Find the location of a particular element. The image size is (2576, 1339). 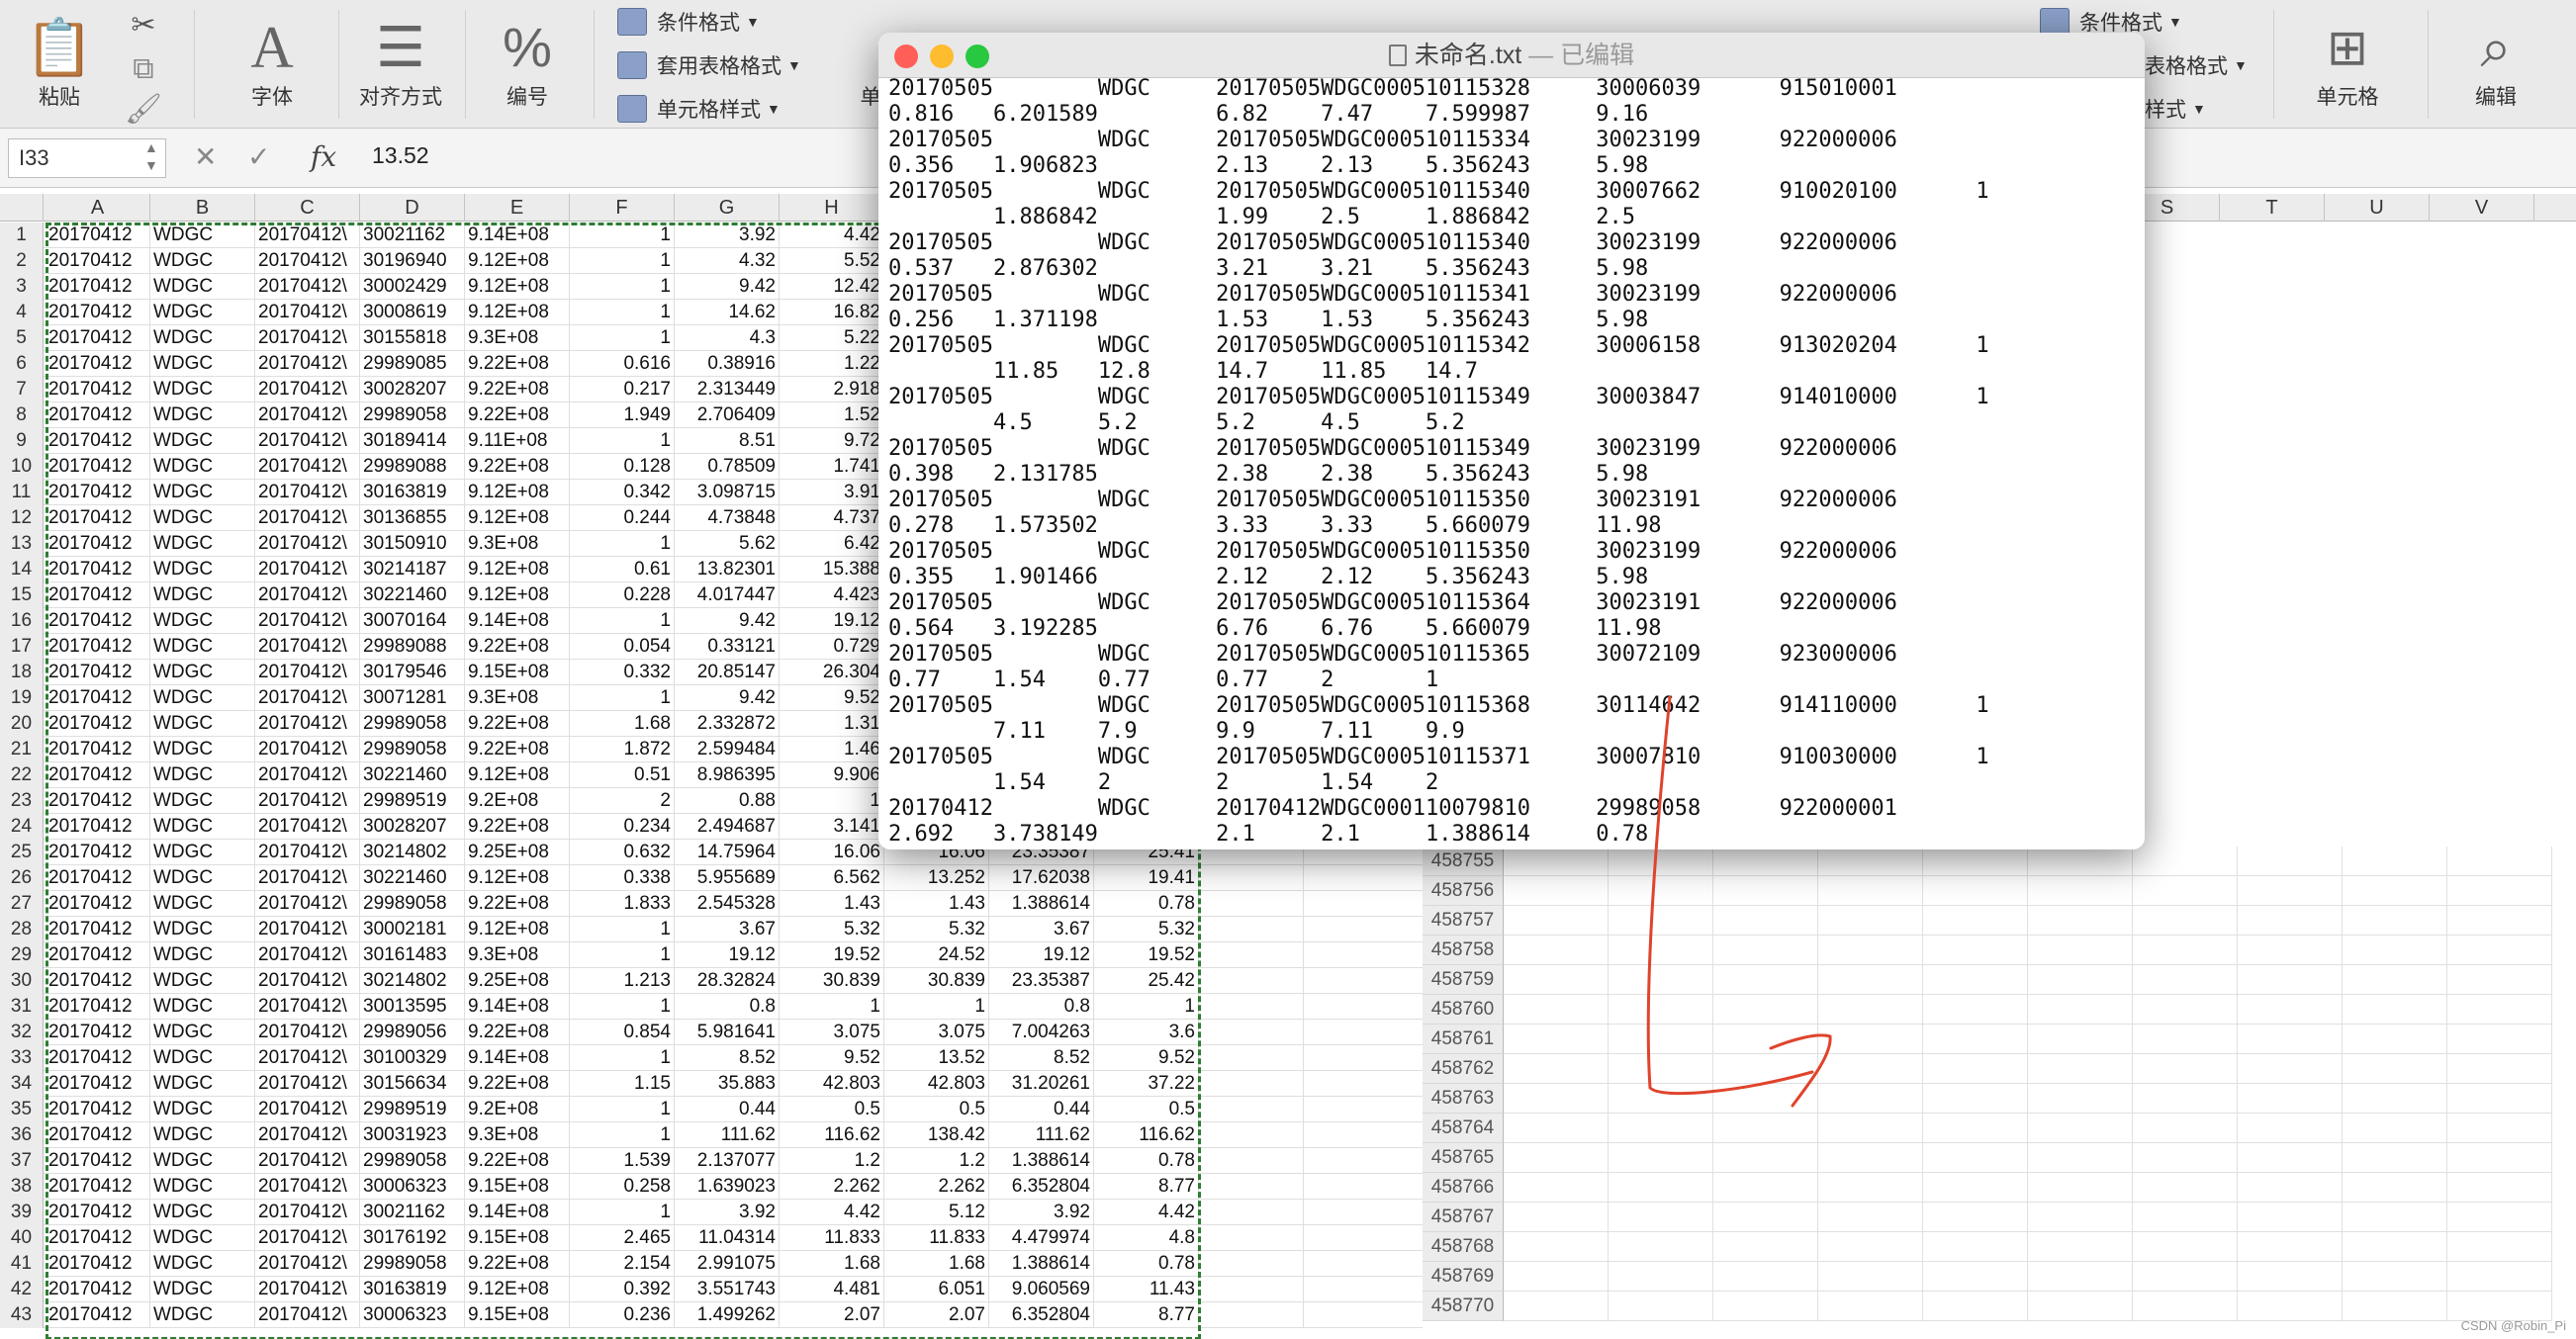

cell: 1.639023 is located at coordinates (728, 1187).